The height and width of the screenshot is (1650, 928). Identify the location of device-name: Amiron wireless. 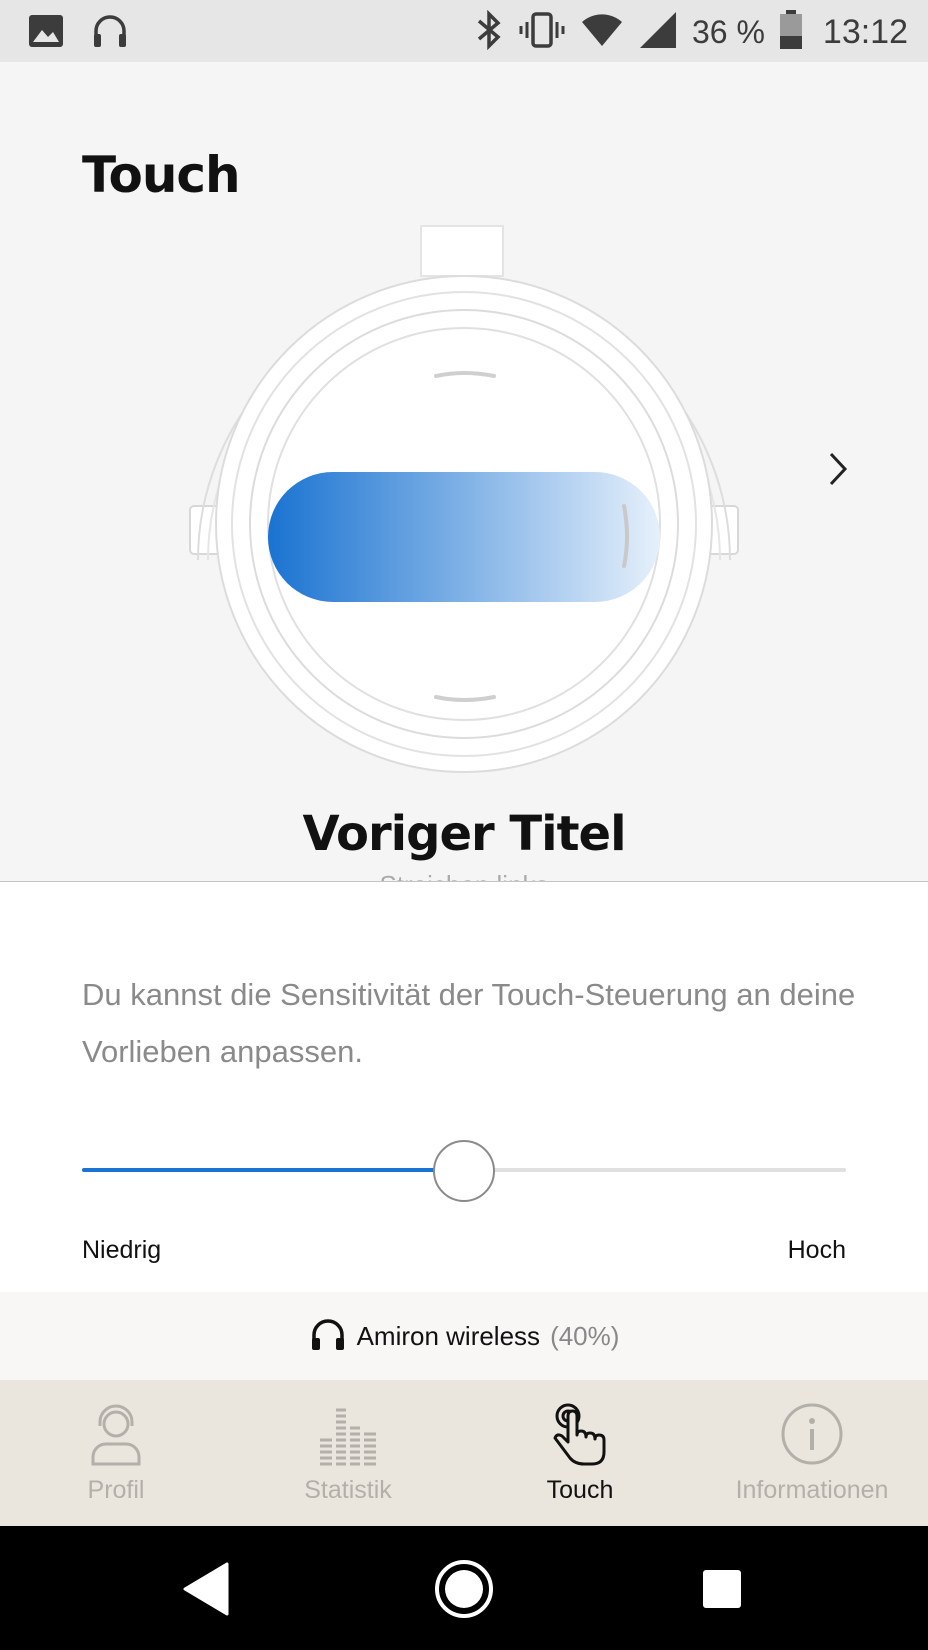
(448, 1335).